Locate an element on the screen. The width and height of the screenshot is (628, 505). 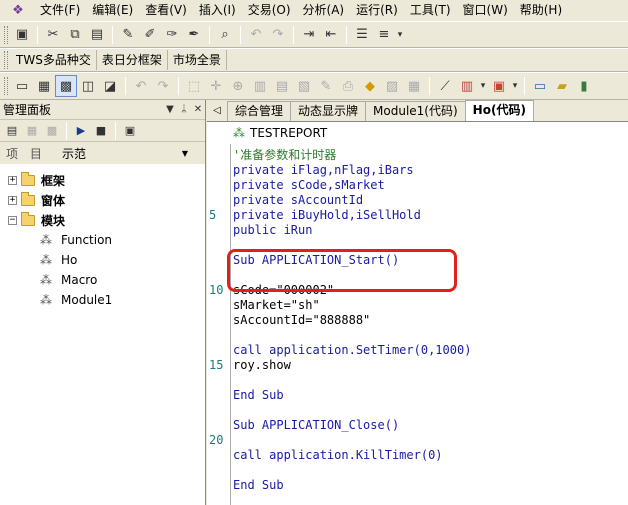
pin-icon: ᛦ is located at coordinates (184, 109).